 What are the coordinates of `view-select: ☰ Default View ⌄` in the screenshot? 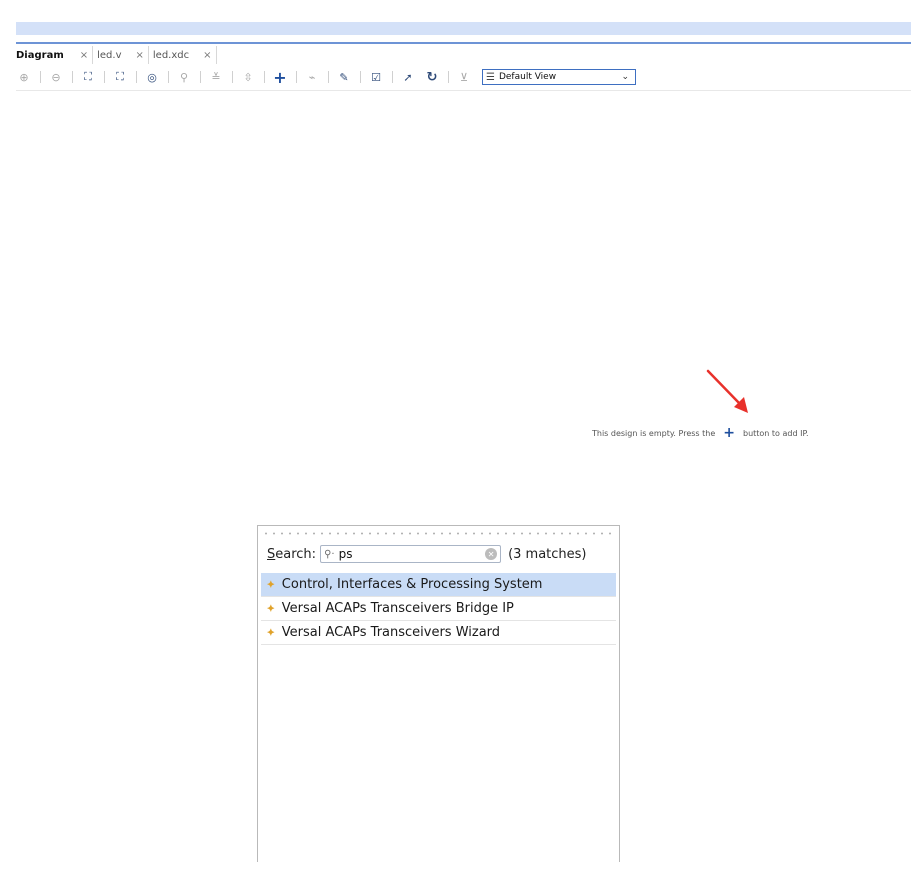 It's located at (559, 77).